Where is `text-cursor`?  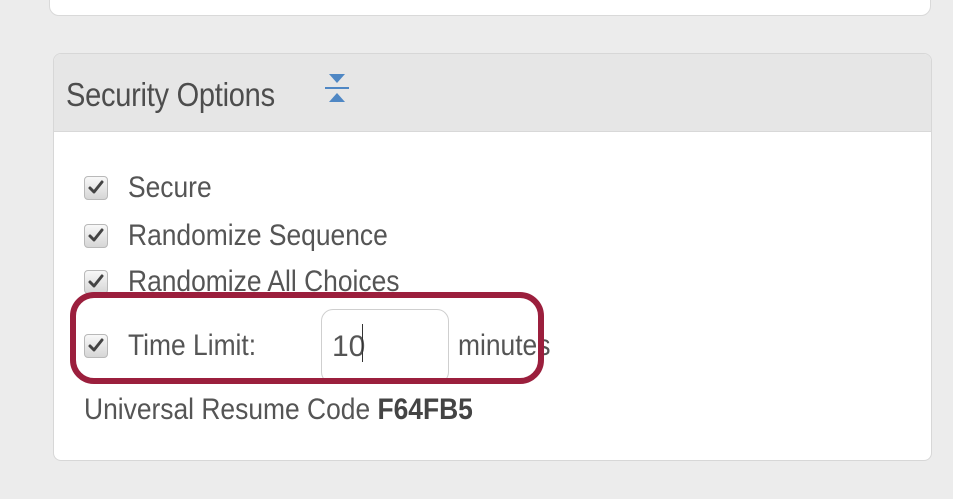 text-cursor is located at coordinates (362, 343).